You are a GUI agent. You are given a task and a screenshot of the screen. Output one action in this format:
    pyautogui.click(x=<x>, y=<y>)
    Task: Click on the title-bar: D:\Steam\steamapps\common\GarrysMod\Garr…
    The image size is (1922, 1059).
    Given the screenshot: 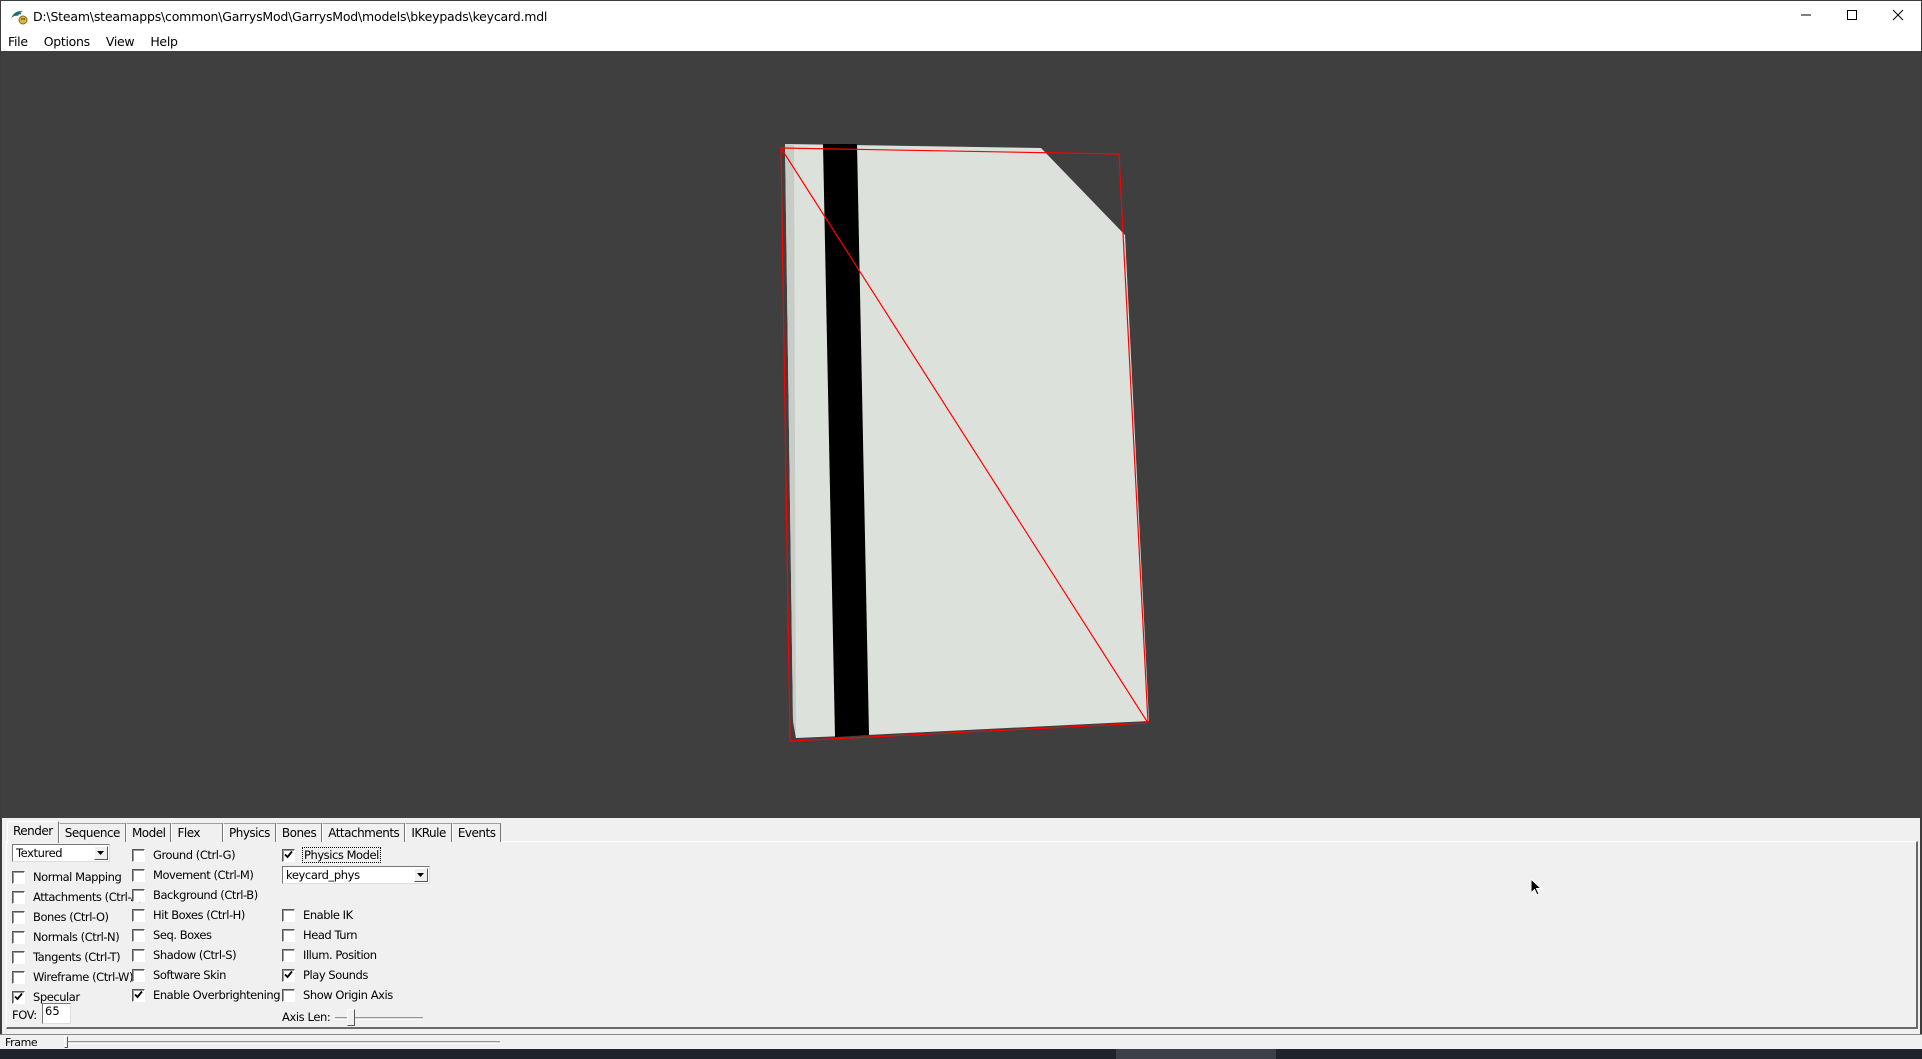 What is the action you would take?
    pyautogui.click(x=961, y=15)
    